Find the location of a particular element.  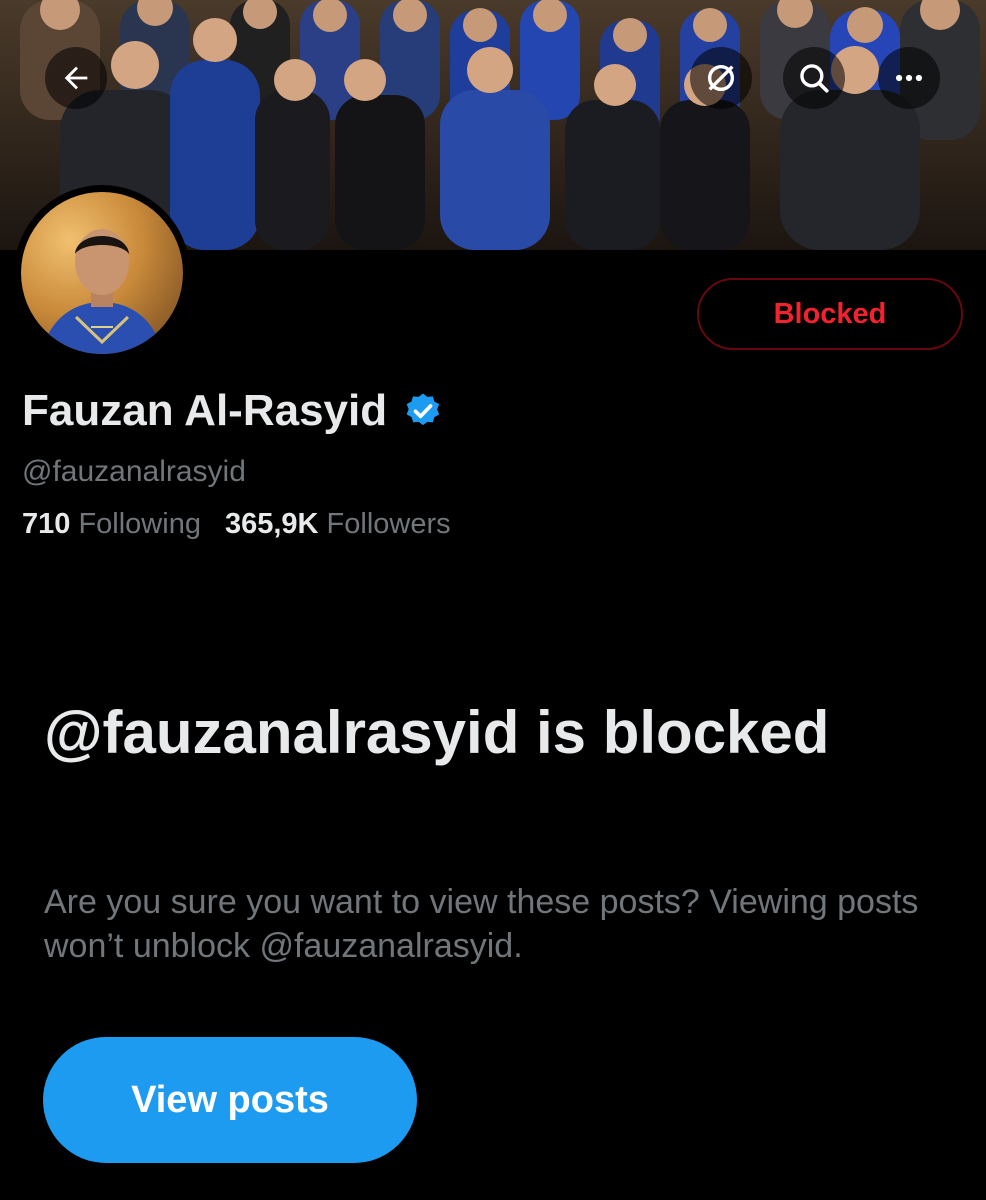

profile-avatar is located at coordinates (102, 273).